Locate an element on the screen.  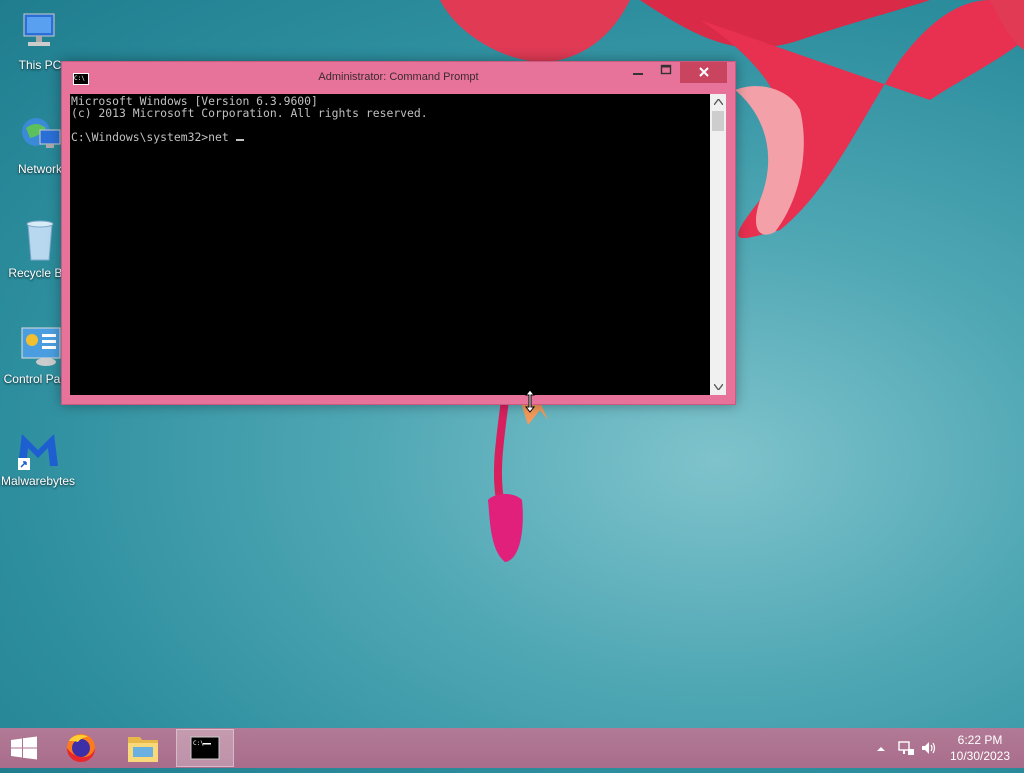
network-status-icon is located at coordinates (906, 748).